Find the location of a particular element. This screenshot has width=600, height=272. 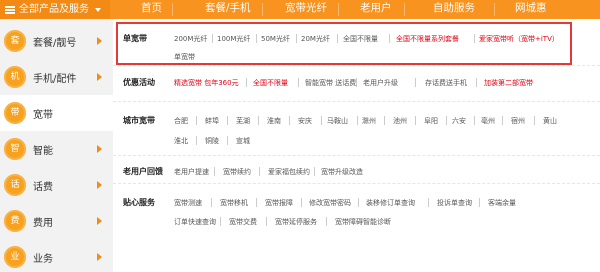

link-old-user-upgrade: 老用户升级 is located at coordinates (380, 83).